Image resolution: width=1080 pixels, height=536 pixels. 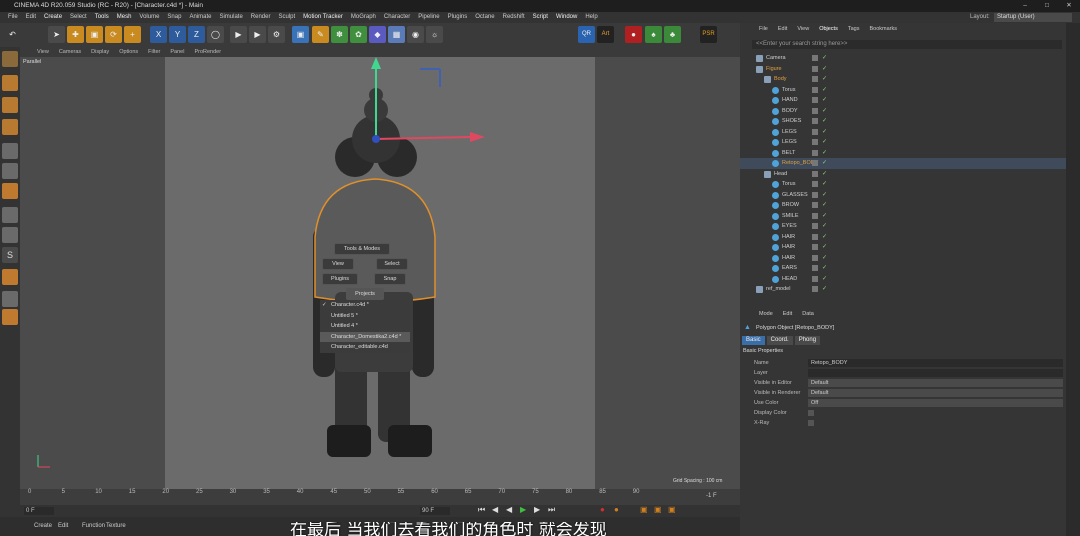 I want to click on object-row: EARS ✓, so click(x=905, y=268).